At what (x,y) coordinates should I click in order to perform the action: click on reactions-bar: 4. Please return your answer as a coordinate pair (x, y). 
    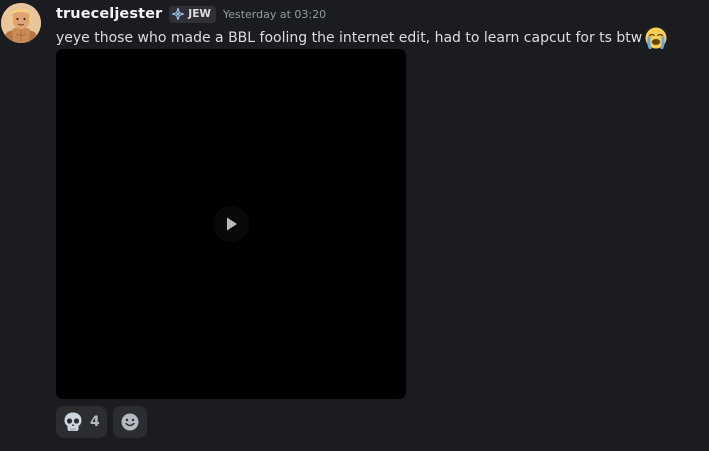
    Looking at the image, I should click on (101, 422).